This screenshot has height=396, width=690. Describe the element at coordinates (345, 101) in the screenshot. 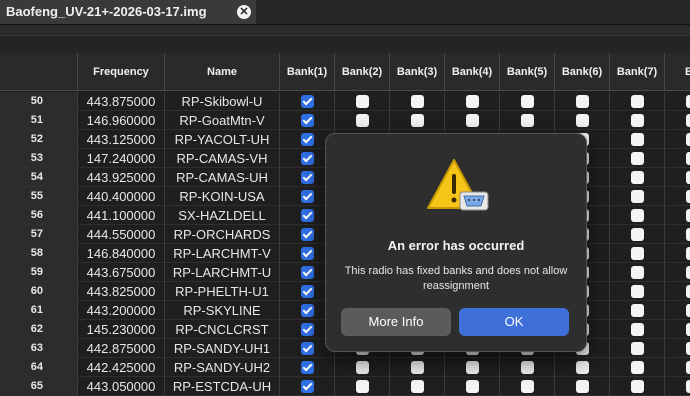

I see `table-row: 50 443.875000 RP-Skibowl-U` at that location.